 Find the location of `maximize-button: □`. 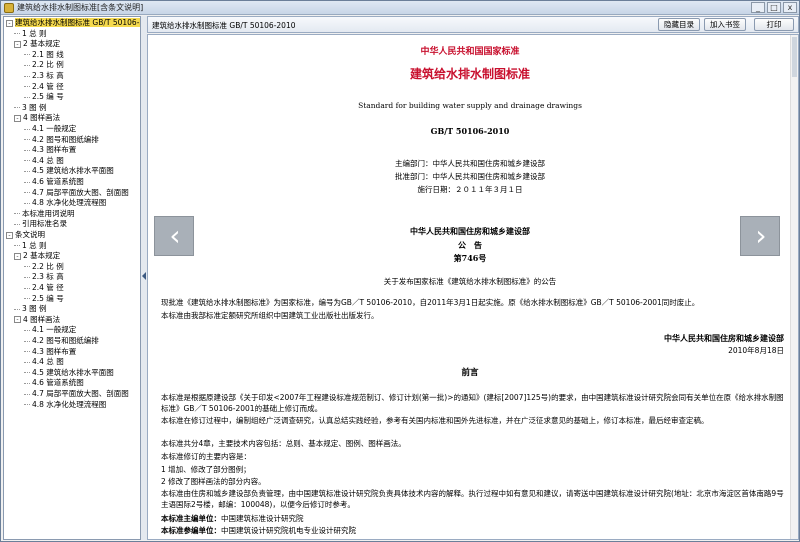

maximize-button: □ is located at coordinates (774, 7).